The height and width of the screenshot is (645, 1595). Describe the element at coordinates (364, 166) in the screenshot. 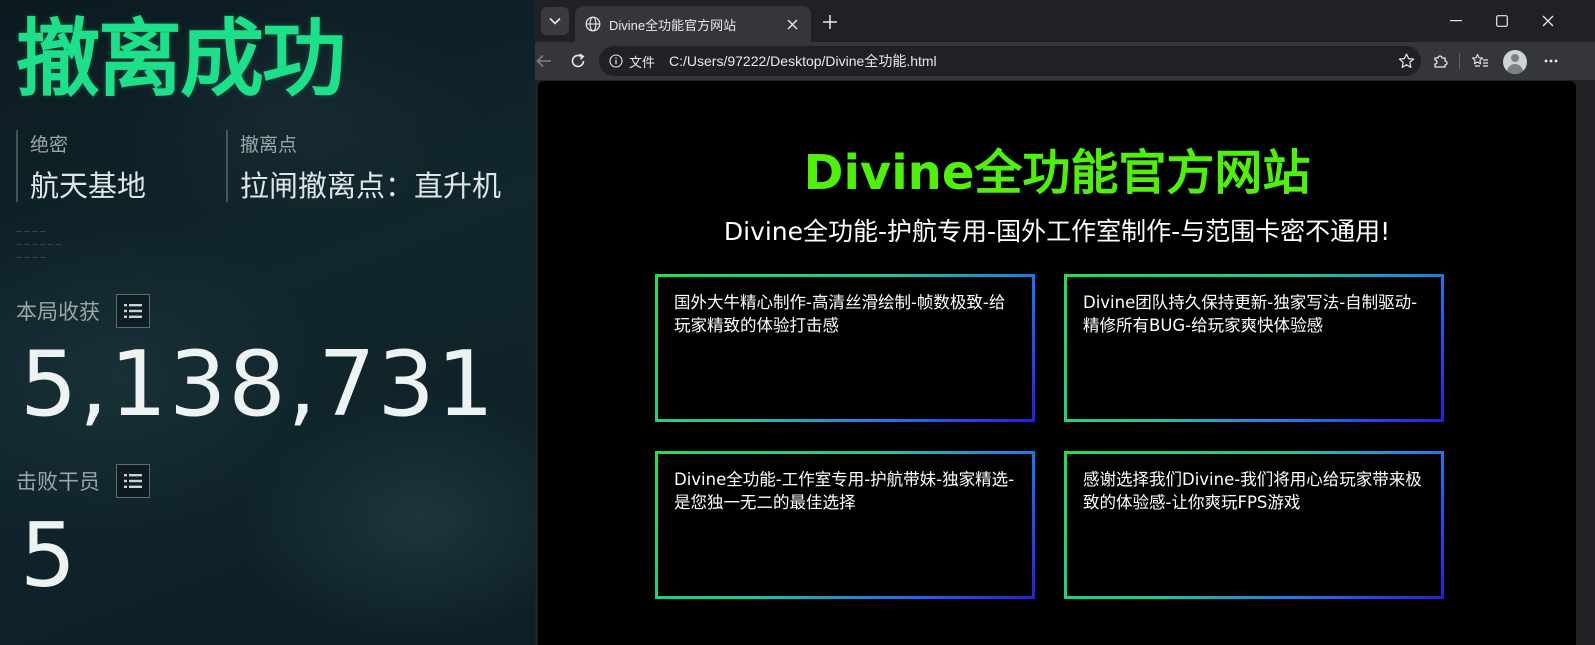

I see `extract-point-block: 撤离点 拉闸撤离点：直升机` at that location.